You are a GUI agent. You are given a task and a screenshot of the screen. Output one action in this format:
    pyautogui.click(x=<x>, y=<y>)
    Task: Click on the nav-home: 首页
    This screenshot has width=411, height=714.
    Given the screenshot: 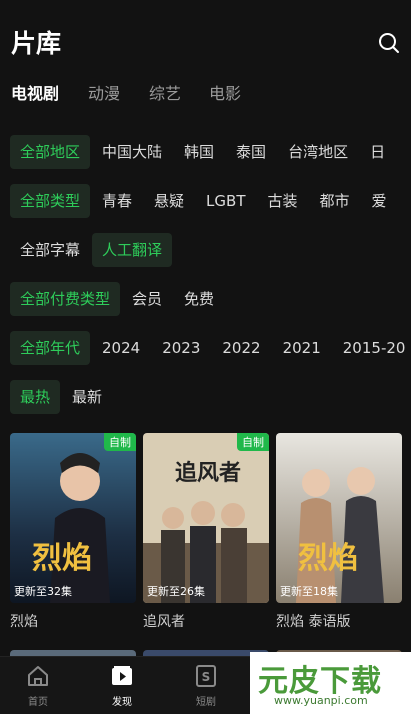 What is the action you would take?
    pyautogui.click(x=38, y=685)
    